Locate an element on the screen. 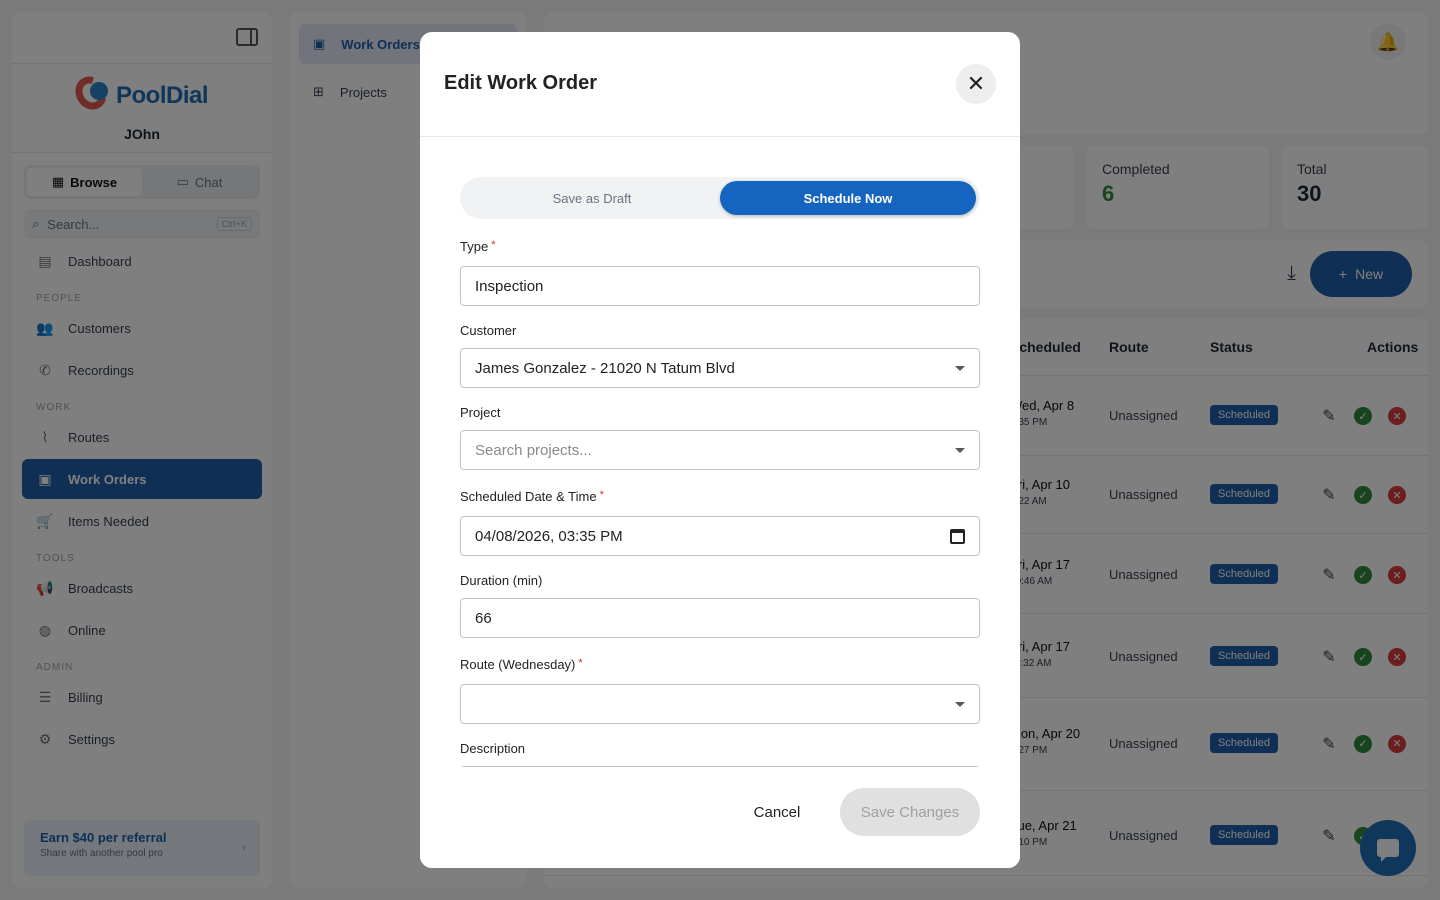 The width and height of the screenshot is (1440, 900). schedule-mode-toggle: Save as Draft Schedule Now is located at coordinates (720, 198).